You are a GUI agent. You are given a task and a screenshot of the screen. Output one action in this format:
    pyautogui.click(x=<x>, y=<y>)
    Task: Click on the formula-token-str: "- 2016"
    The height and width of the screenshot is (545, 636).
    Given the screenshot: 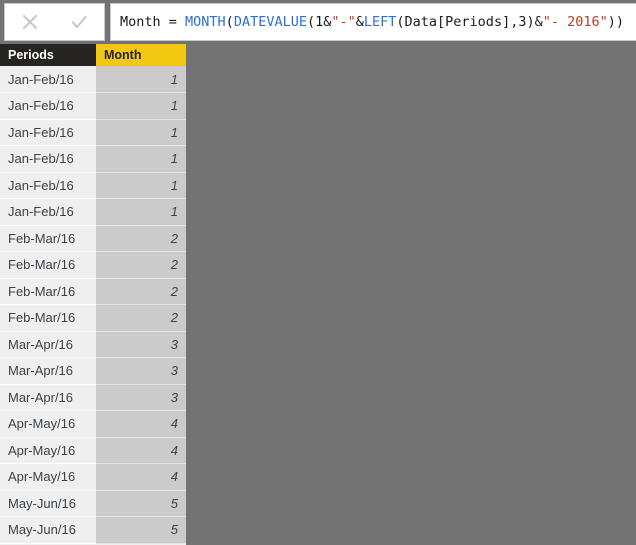 What is the action you would take?
    pyautogui.click(x=575, y=22)
    